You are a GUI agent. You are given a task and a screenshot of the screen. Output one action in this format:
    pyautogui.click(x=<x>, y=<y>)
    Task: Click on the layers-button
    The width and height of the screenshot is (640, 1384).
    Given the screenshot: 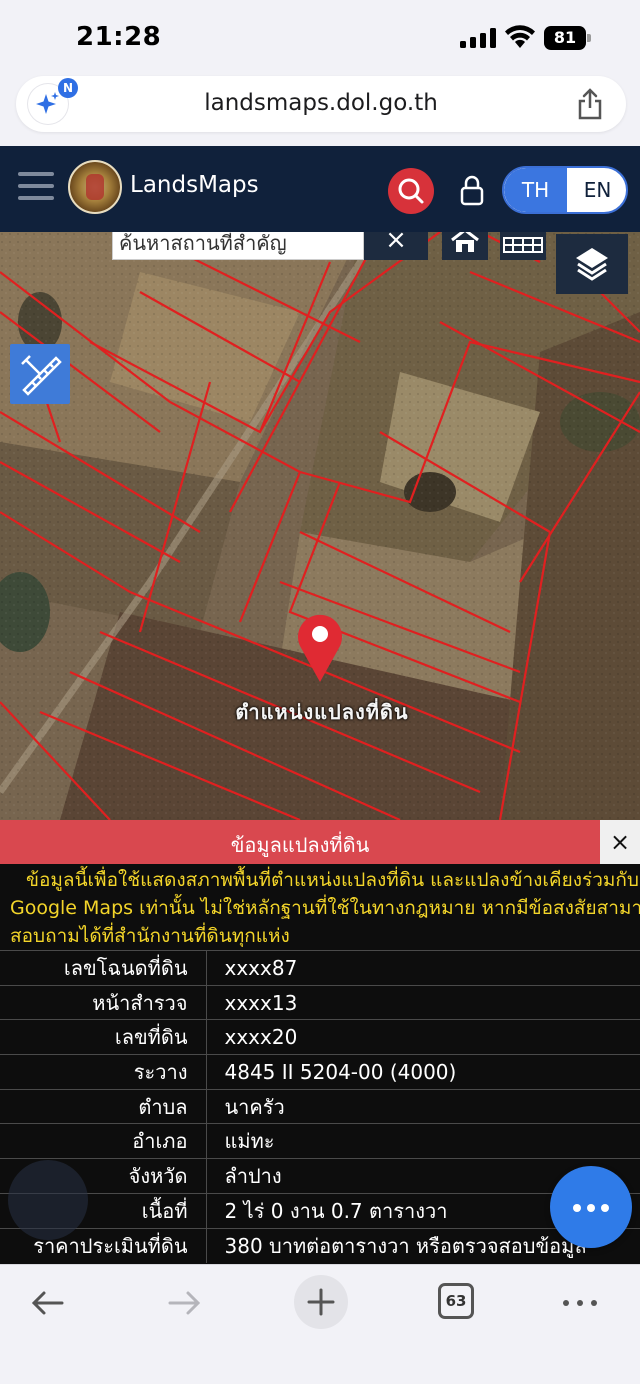 What is the action you would take?
    pyautogui.click(x=592, y=264)
    